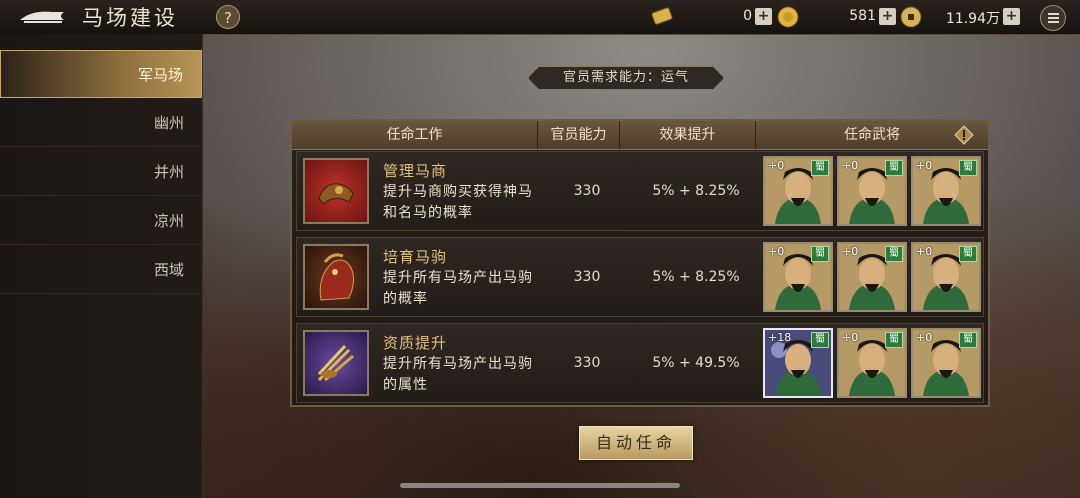  What do you see at coordinates (747, 16) in the screenshot?
I see `resource-value: 0` at bounding box center [747, 16].